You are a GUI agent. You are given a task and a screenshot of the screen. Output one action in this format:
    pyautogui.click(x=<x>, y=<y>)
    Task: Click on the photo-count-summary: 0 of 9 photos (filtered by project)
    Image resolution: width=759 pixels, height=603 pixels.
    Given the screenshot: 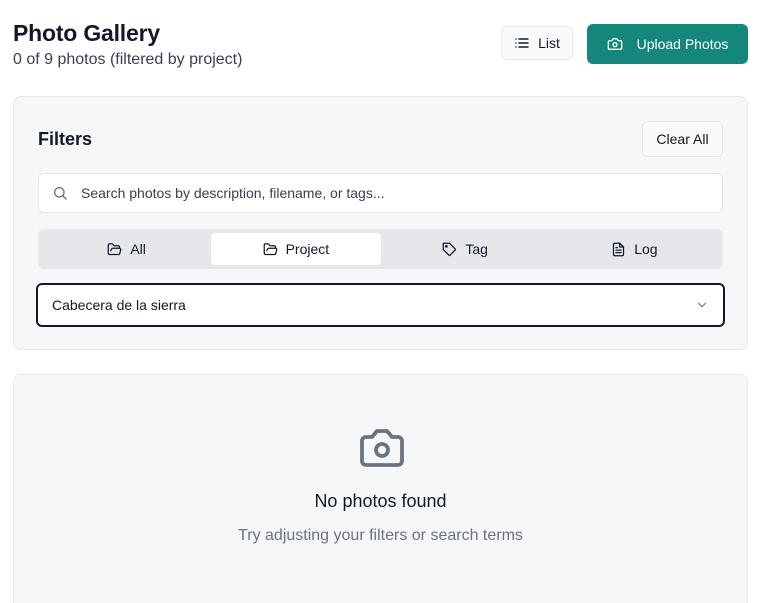 What is the action you would take?
    pyautogui.click(x=128, y=59)
    